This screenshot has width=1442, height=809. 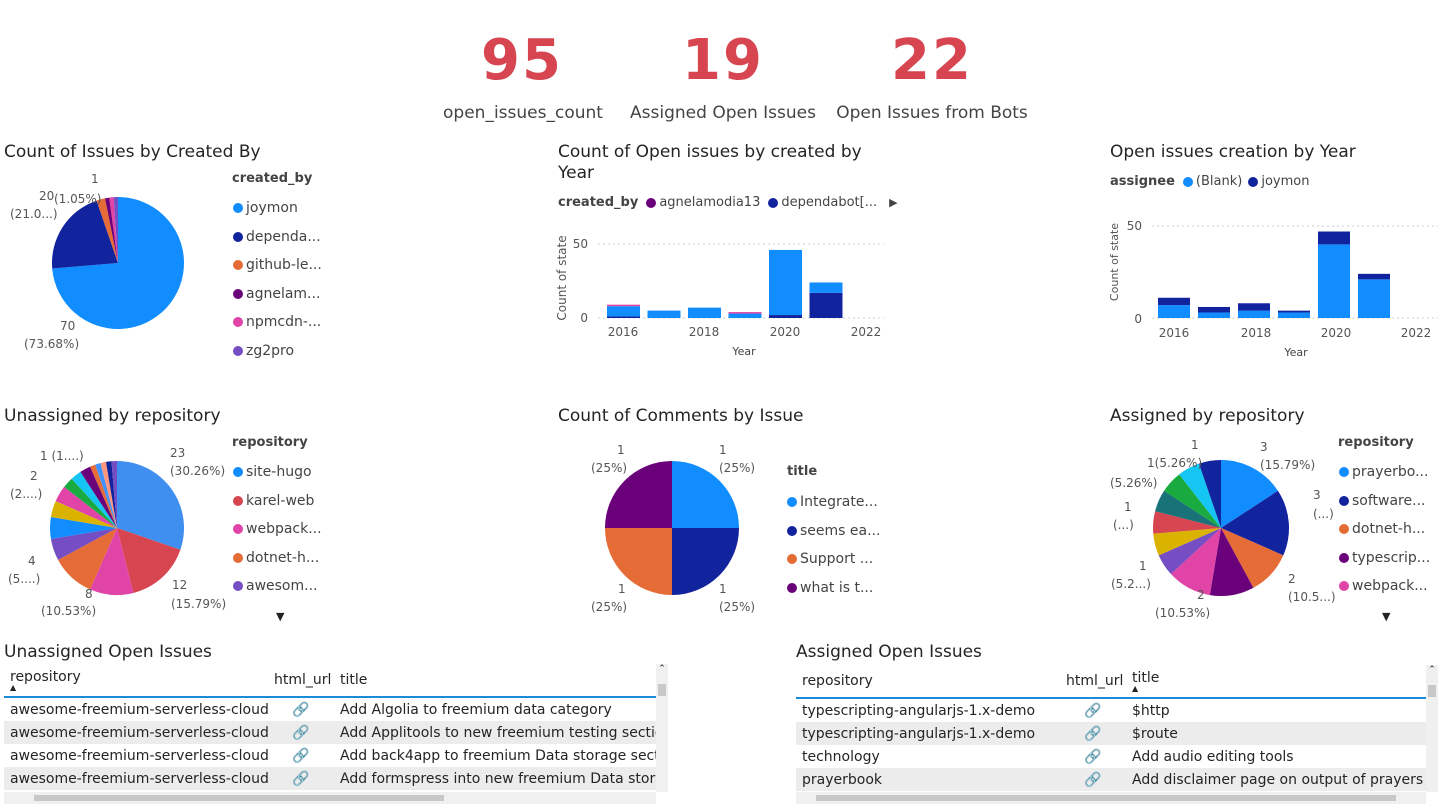 I want to click on cell-title: Add Algolia to freemium data category, so click(x=476, y=709).